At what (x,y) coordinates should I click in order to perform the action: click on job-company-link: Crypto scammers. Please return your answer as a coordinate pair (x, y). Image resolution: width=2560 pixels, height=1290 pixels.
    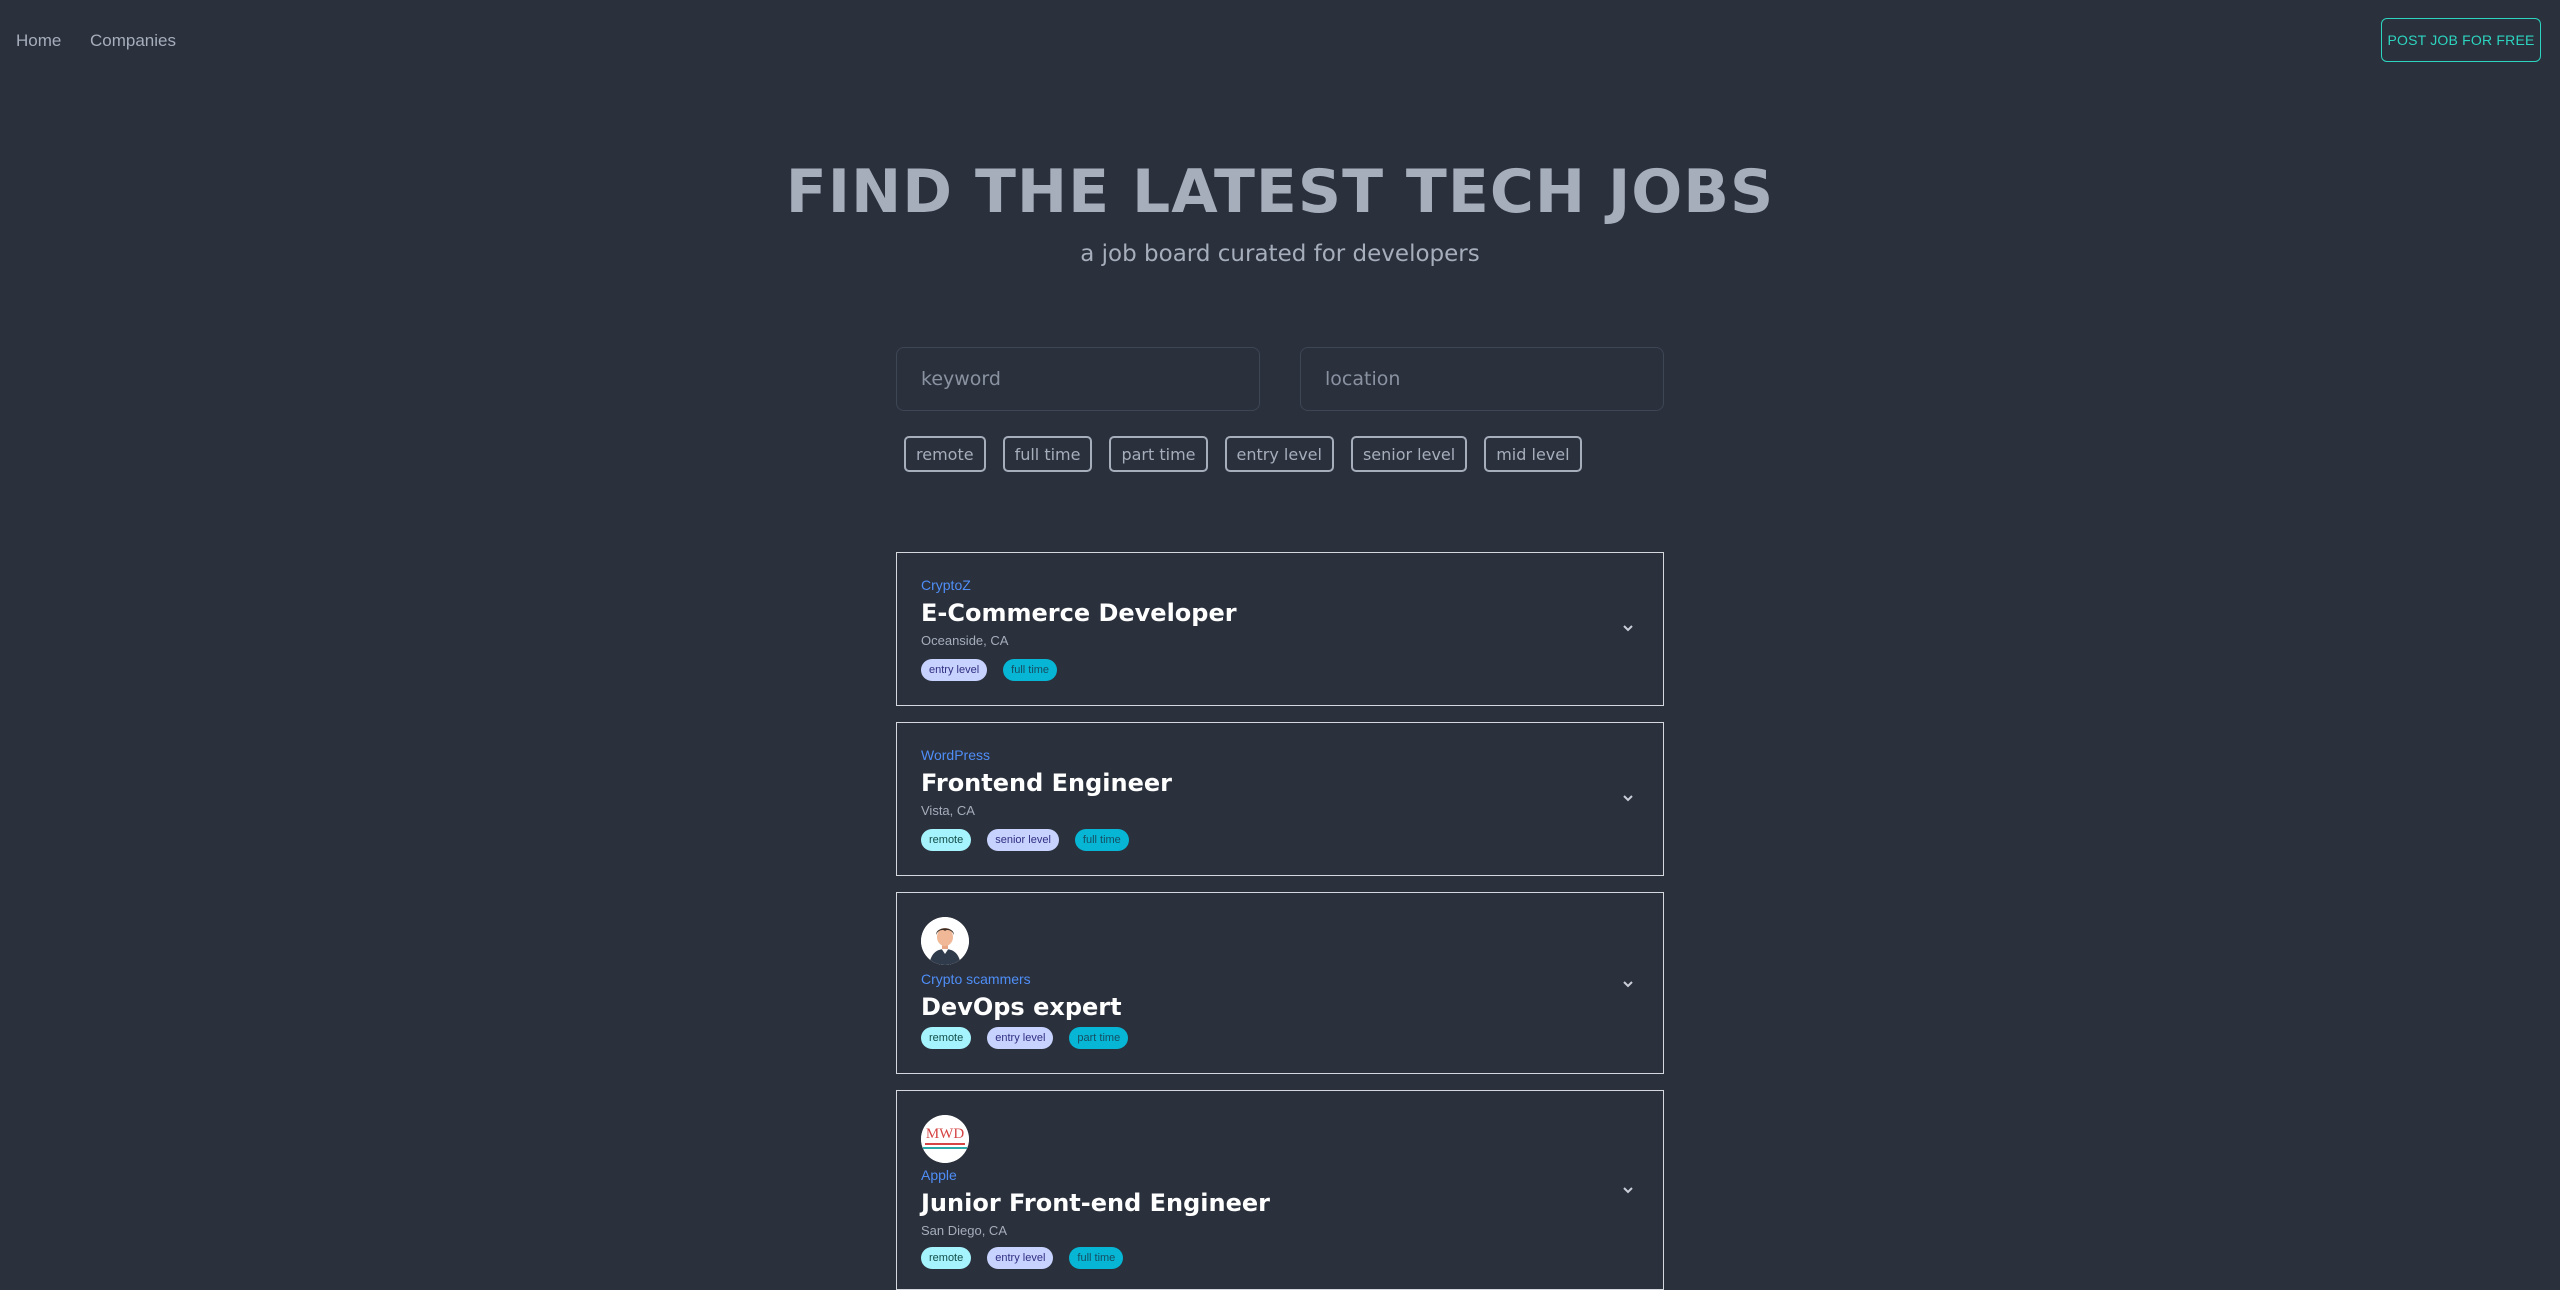
    Looking at the image, I should click on (976, 979).